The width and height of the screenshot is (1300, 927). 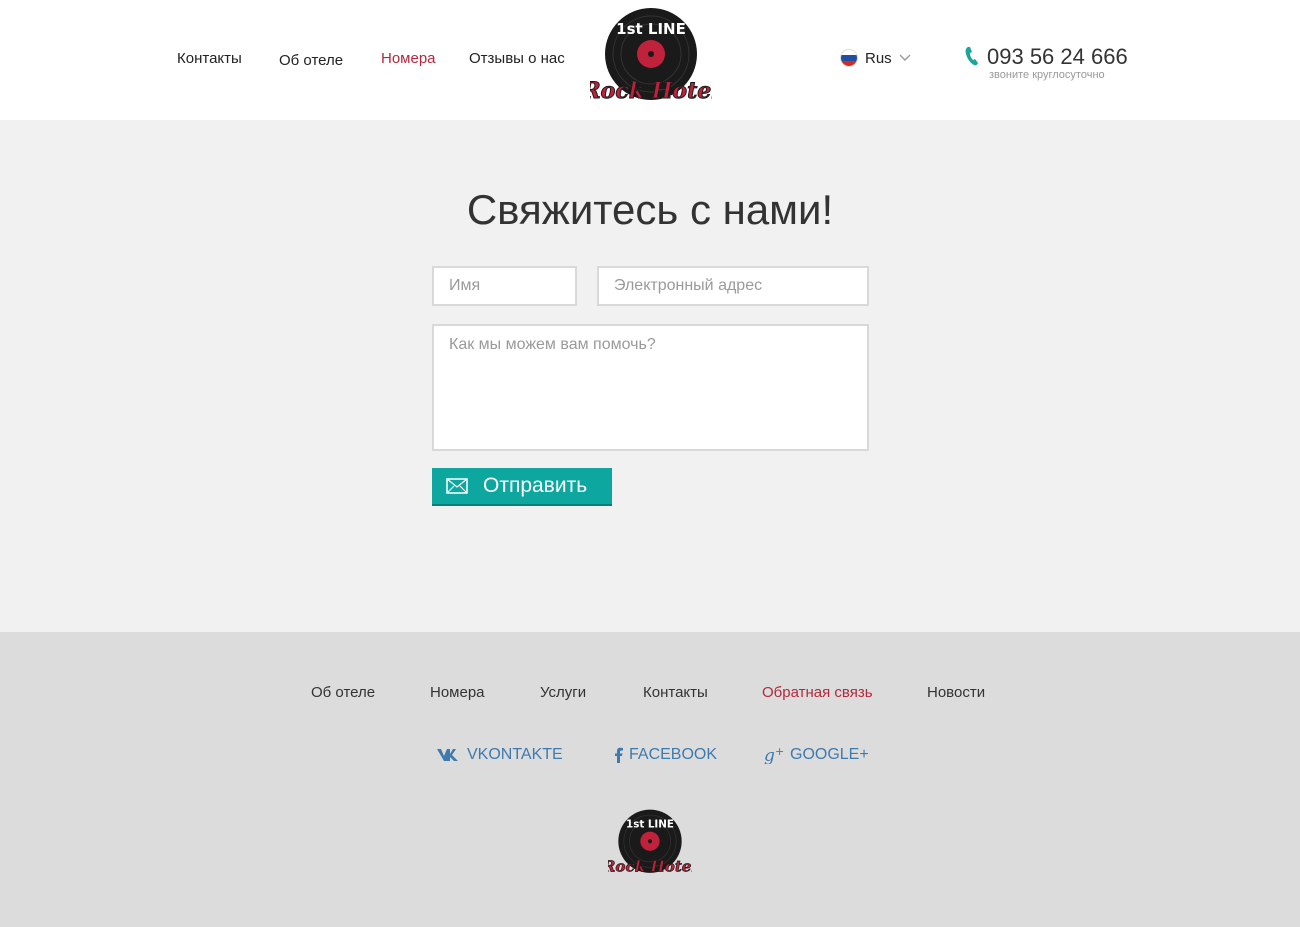 What do you see at coordinates (1057, 57) in the screenshot?
I see `phone-number: 093 56 24 666` at bounding box center [1057, 57].